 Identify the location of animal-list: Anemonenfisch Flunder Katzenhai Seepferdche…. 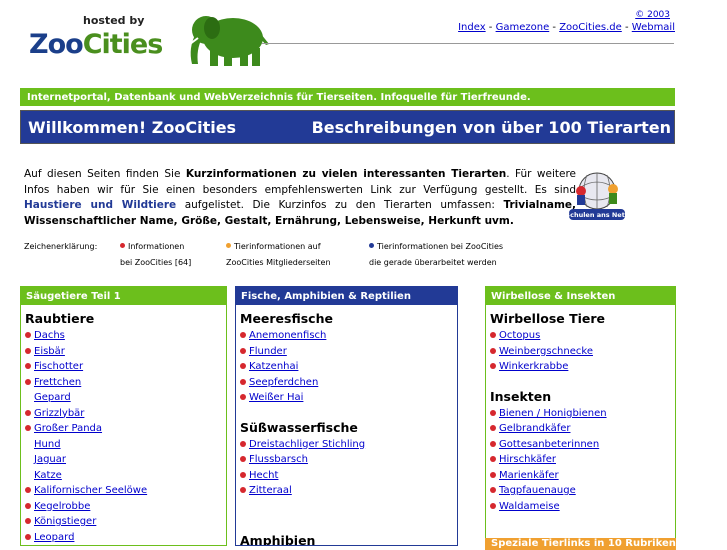
(346, 367).